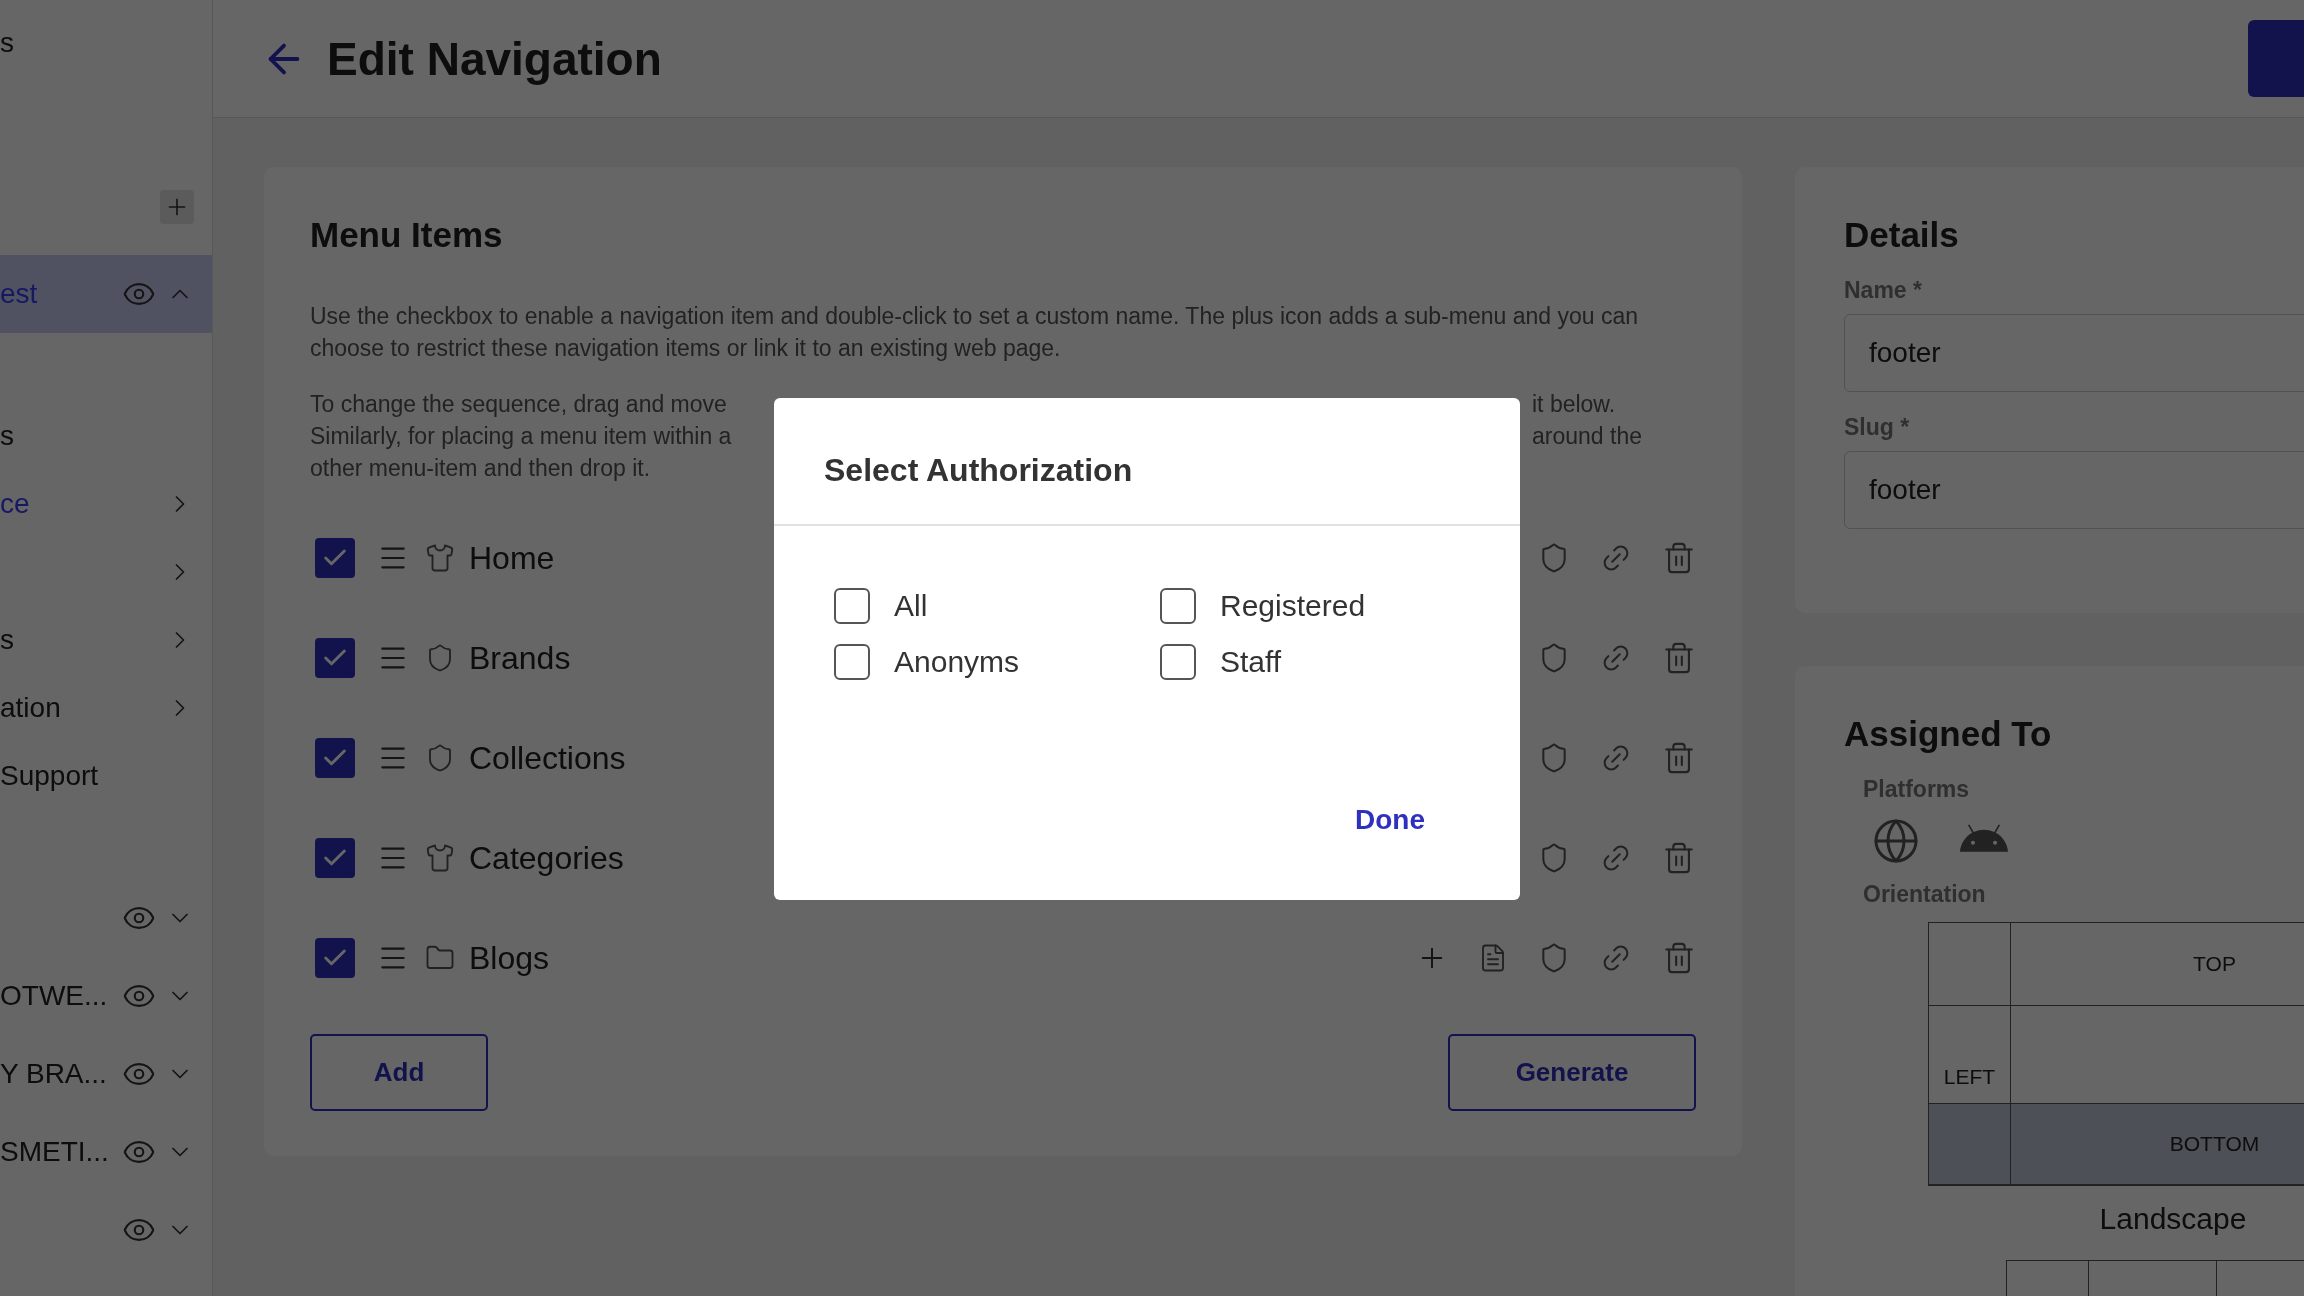 This screenshot has height=1296, width=2304. I want to click on description-text: other menu-item and then drop it., so click(480, 468).